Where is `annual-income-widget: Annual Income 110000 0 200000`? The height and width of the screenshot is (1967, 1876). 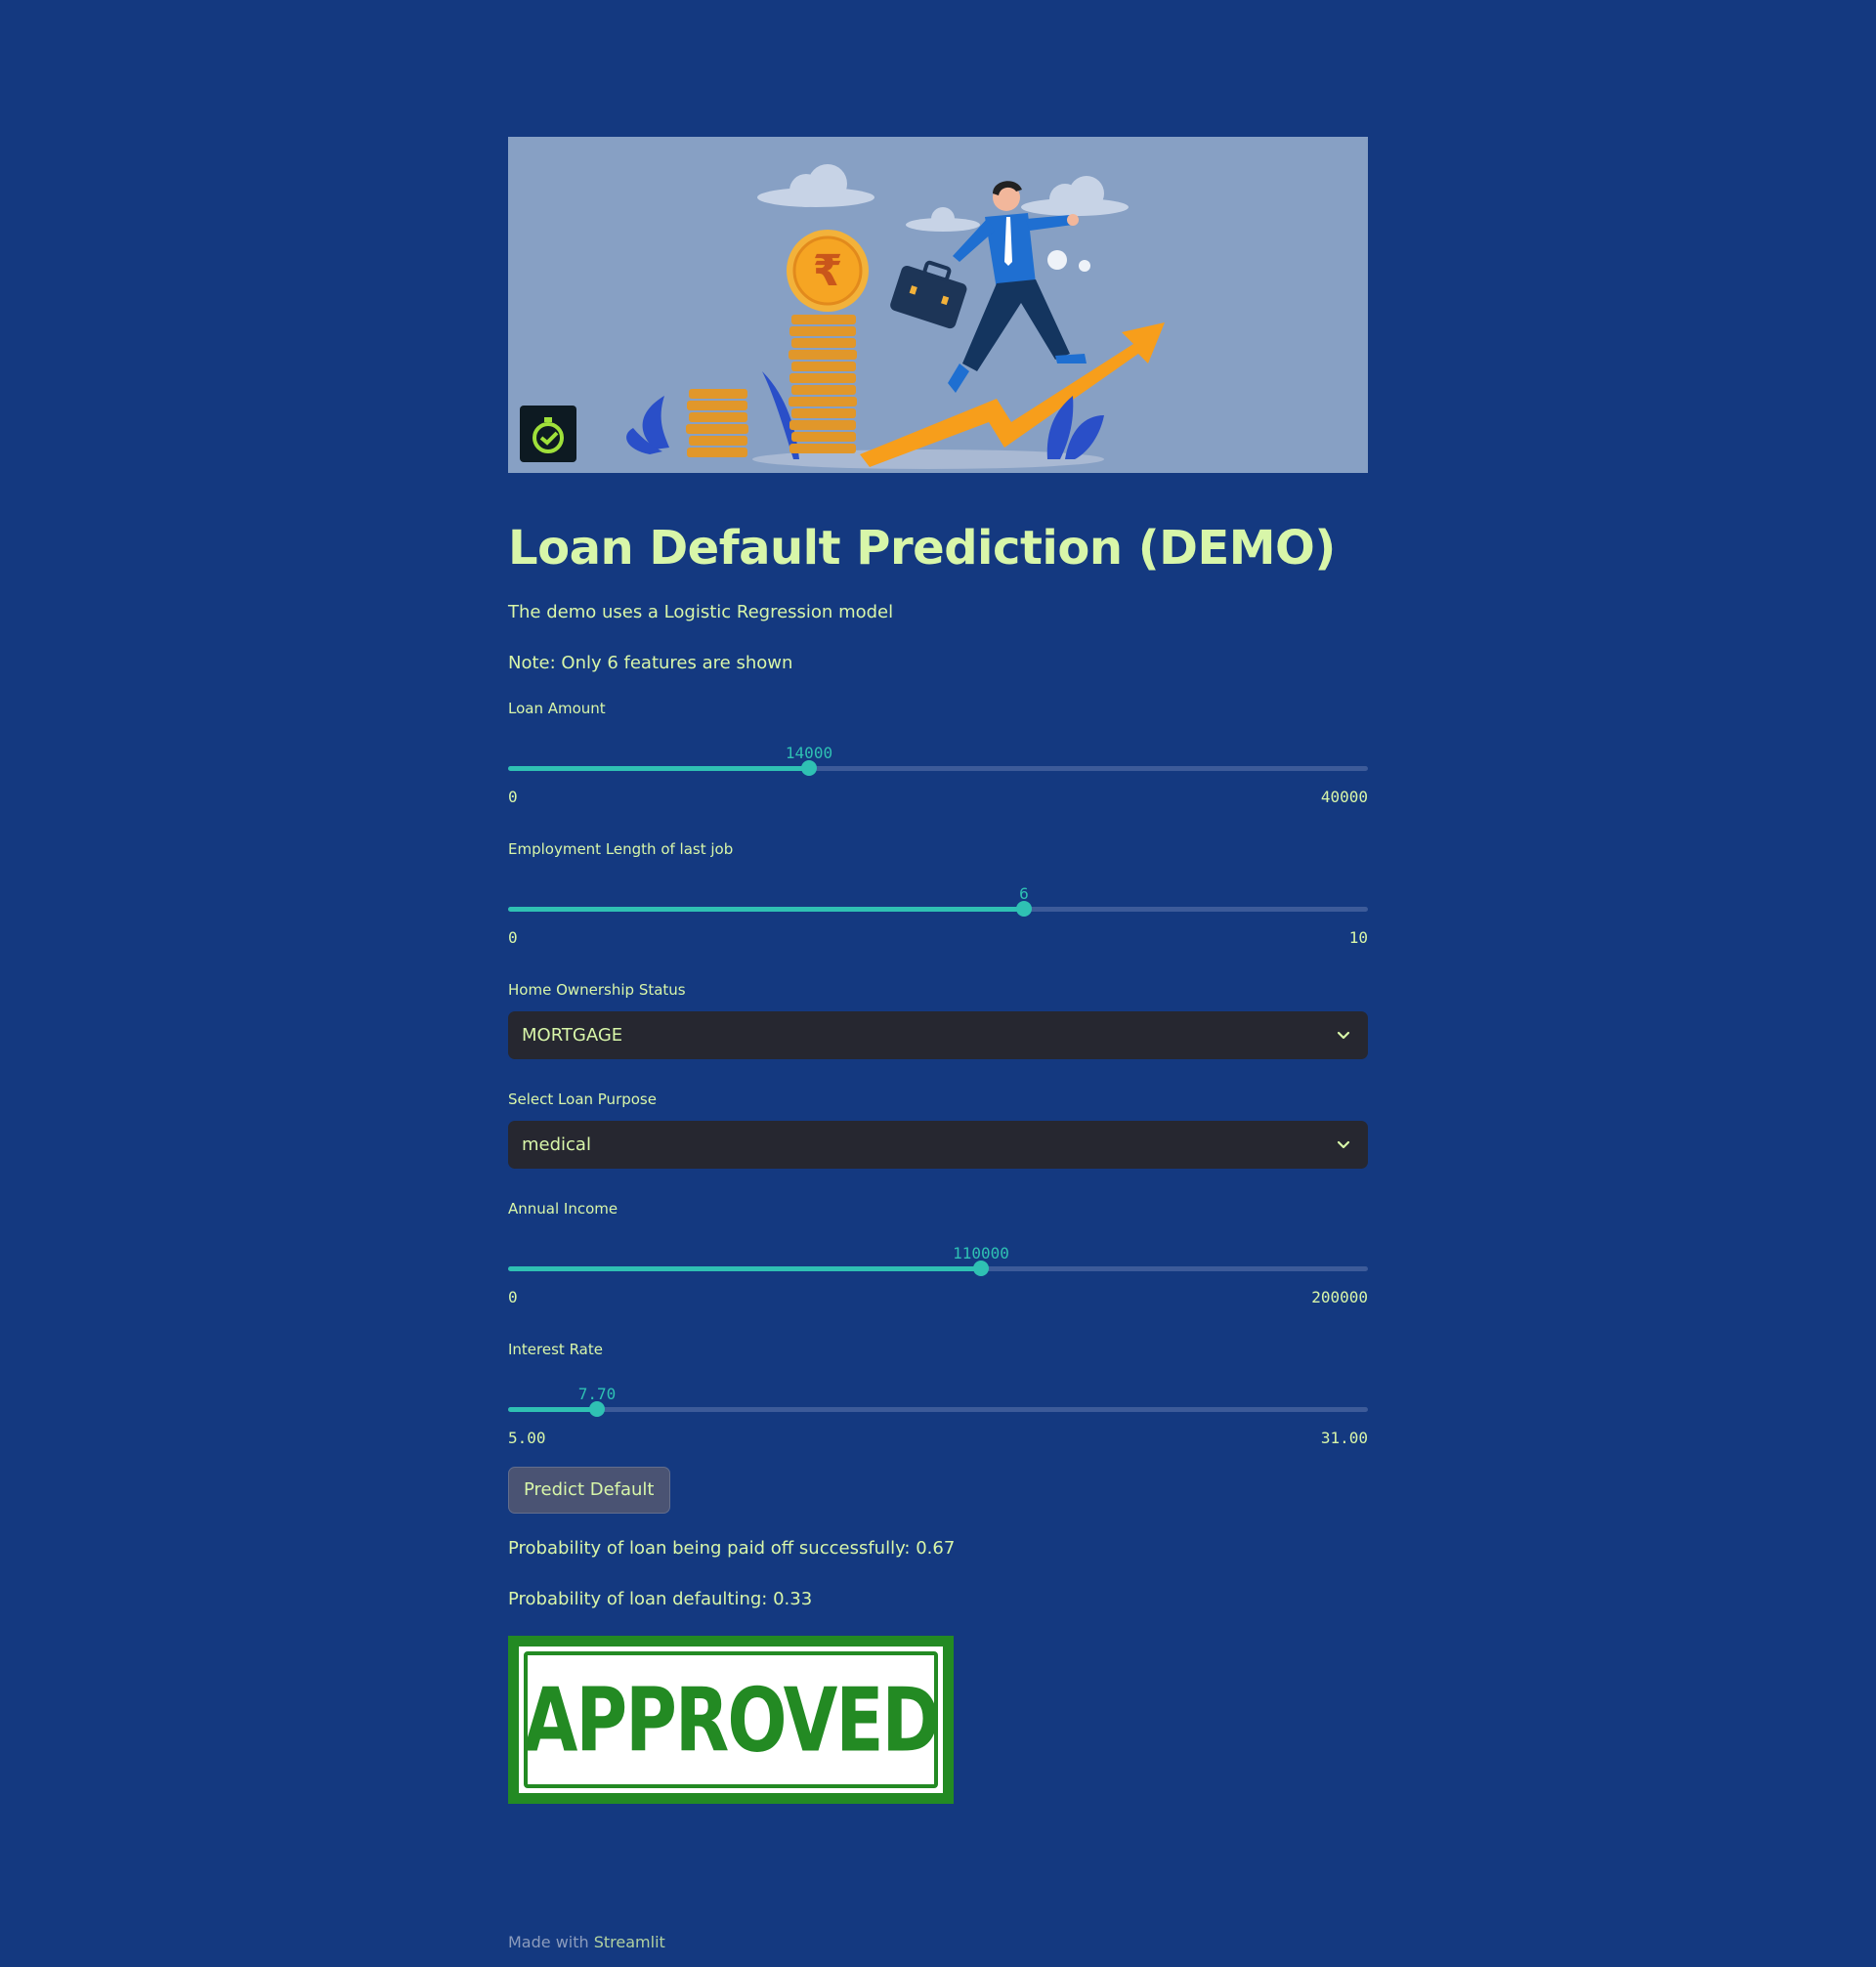 annual-income-widget: Annual Income 110000 0 200000 is located at coordinates (938, 1252).